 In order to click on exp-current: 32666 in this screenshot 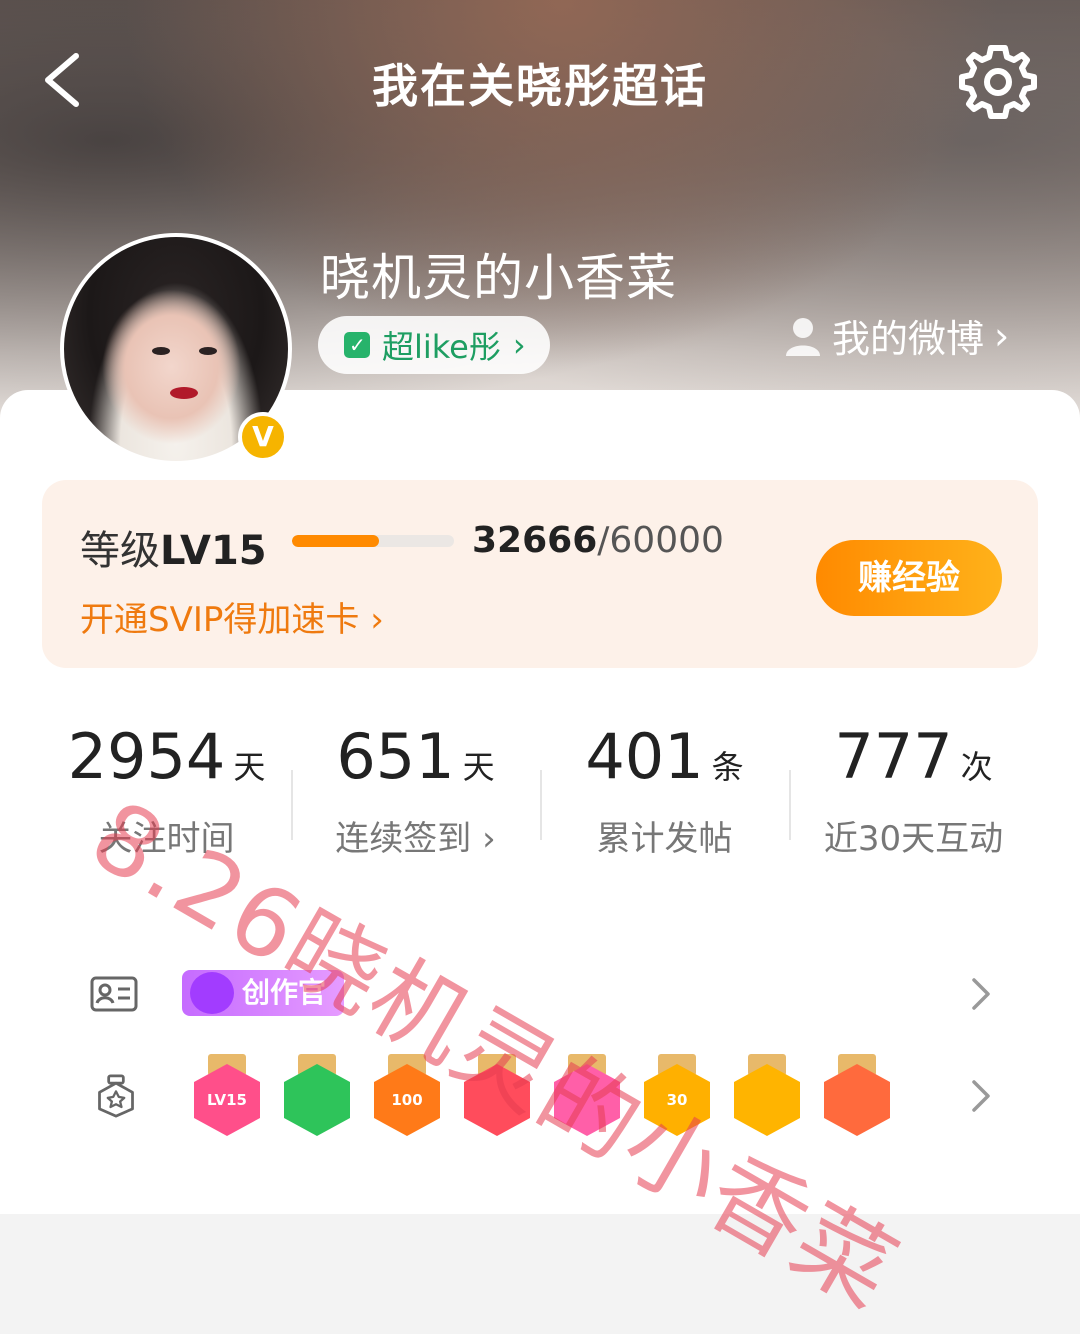, I will do `click(535, 540)`.